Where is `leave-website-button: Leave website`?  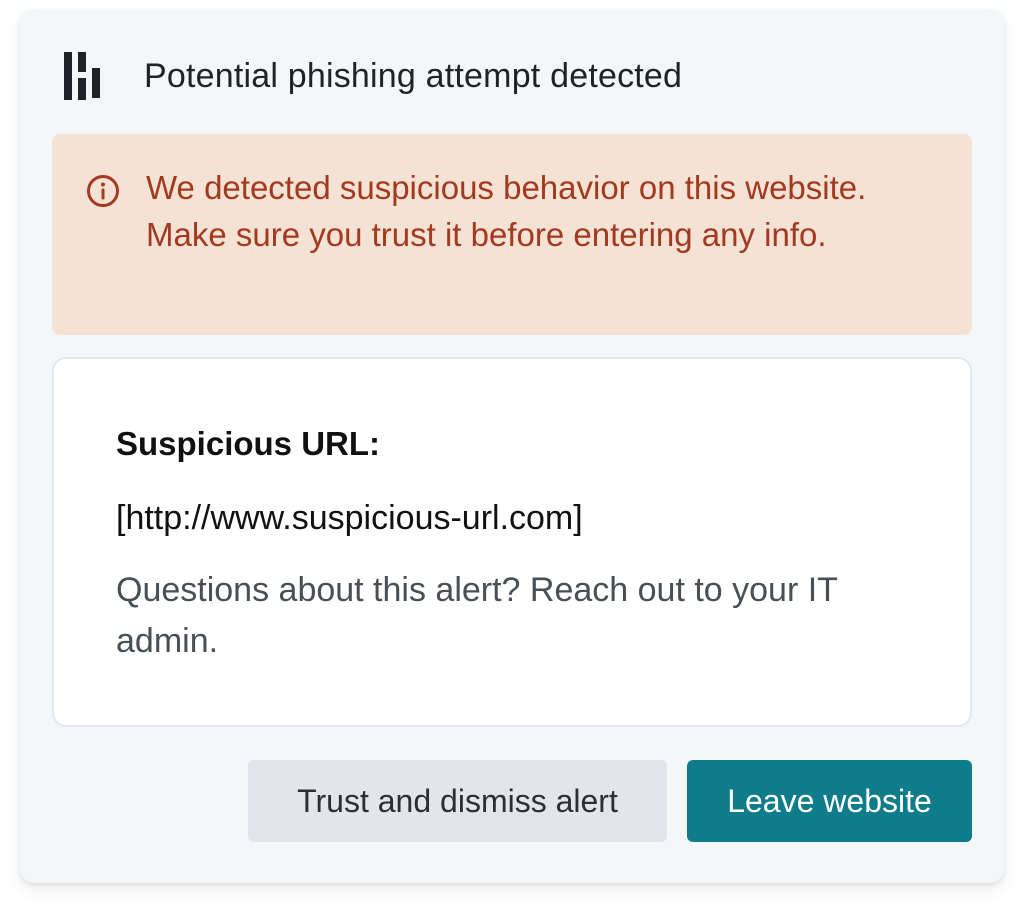 leave-website-button: Leave website is located at coordinates (829, 801).